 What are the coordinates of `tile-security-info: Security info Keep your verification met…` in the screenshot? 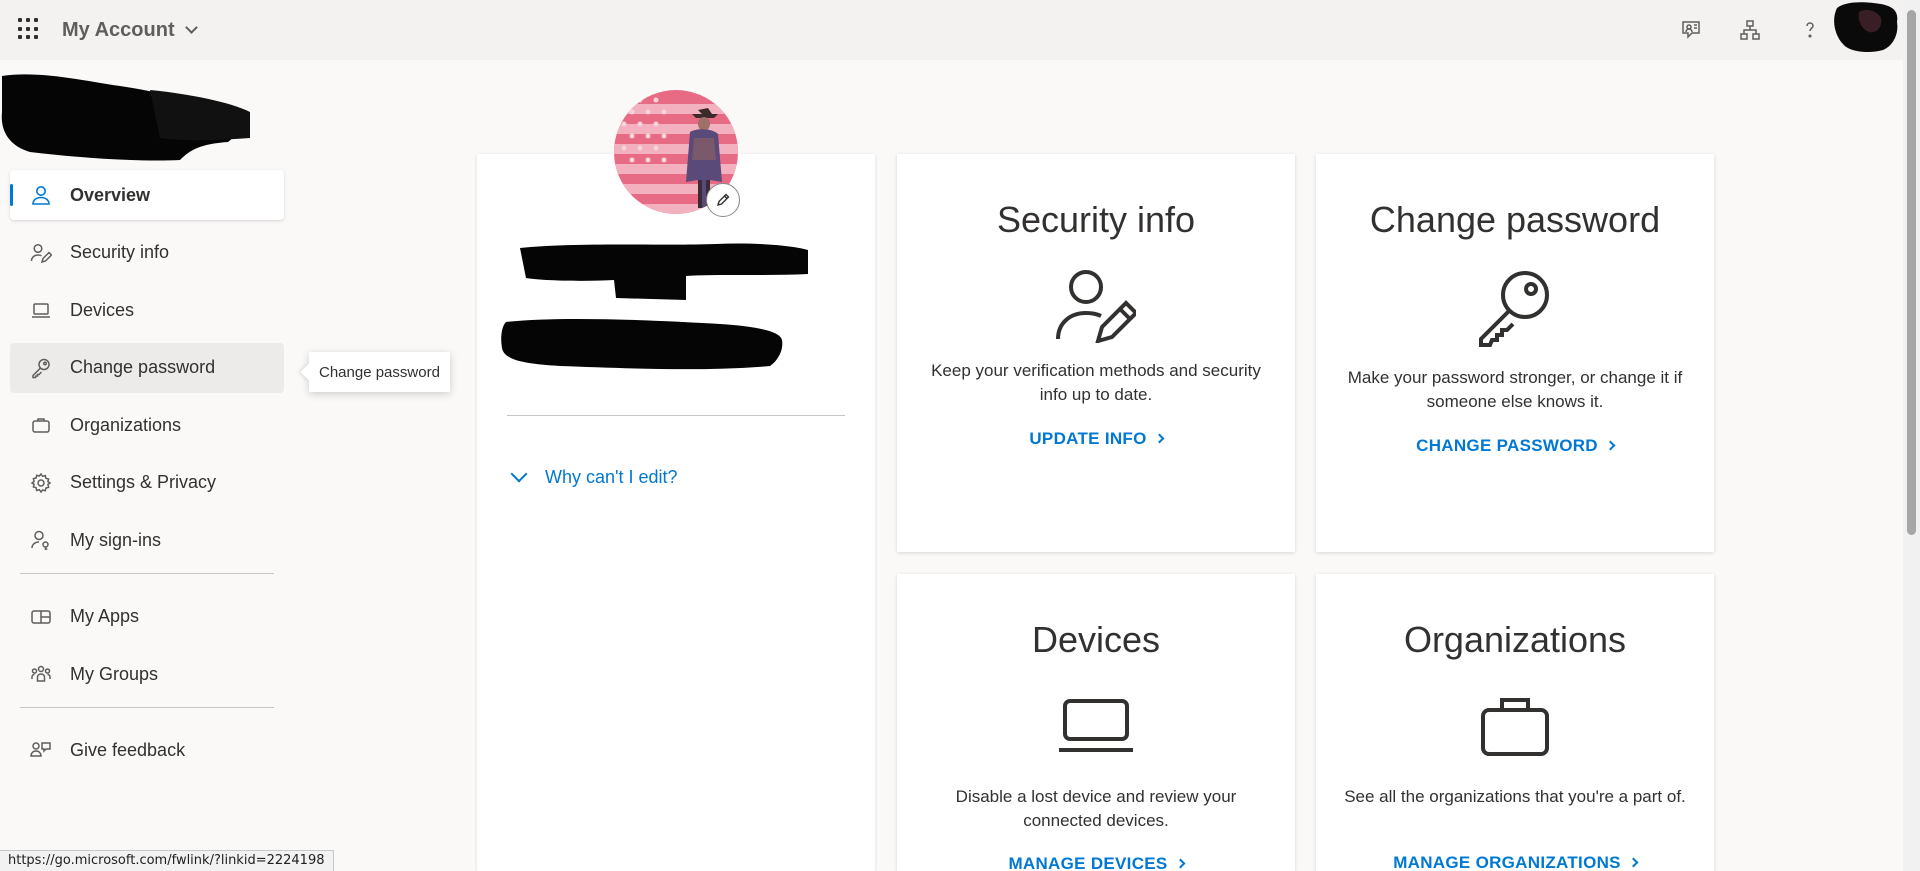 It's located at (1096, 353).